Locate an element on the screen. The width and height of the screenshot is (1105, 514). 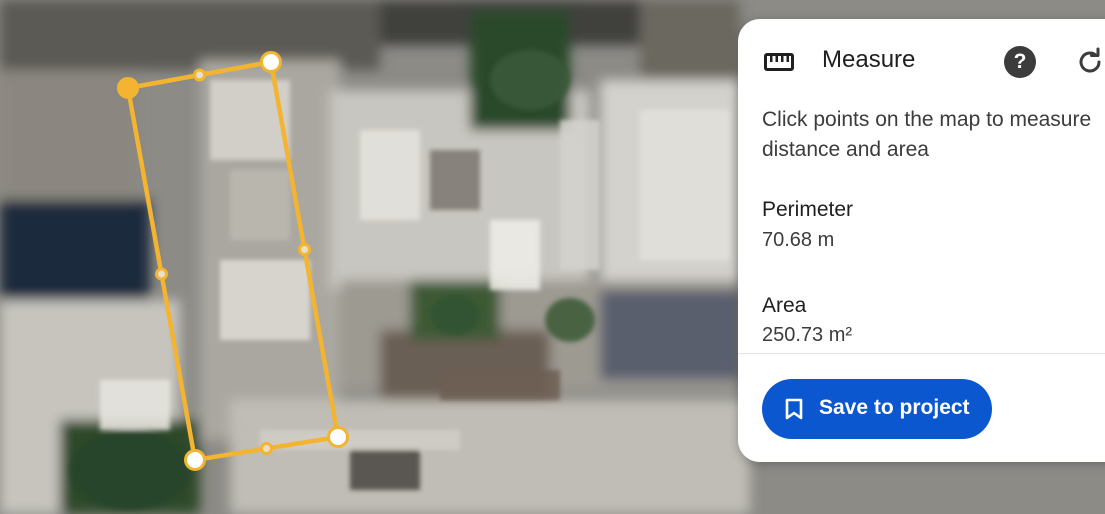
bookmark-icon is located at coordinates (794, 409).